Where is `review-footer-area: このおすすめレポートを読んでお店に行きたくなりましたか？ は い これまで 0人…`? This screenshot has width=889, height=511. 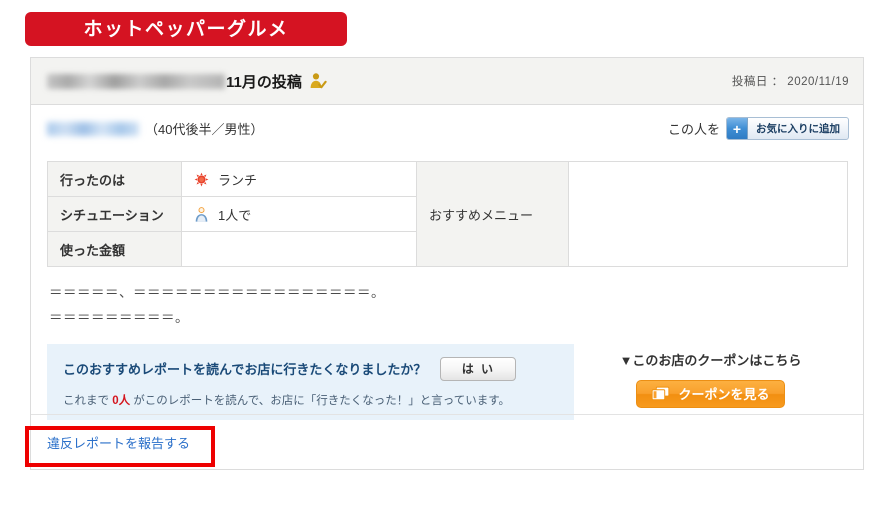 review-footer-area: このおすすめレポートを読んでお店に行きたくなりましたか？ は い これまで 0人… is located at coordinates (447, 381).